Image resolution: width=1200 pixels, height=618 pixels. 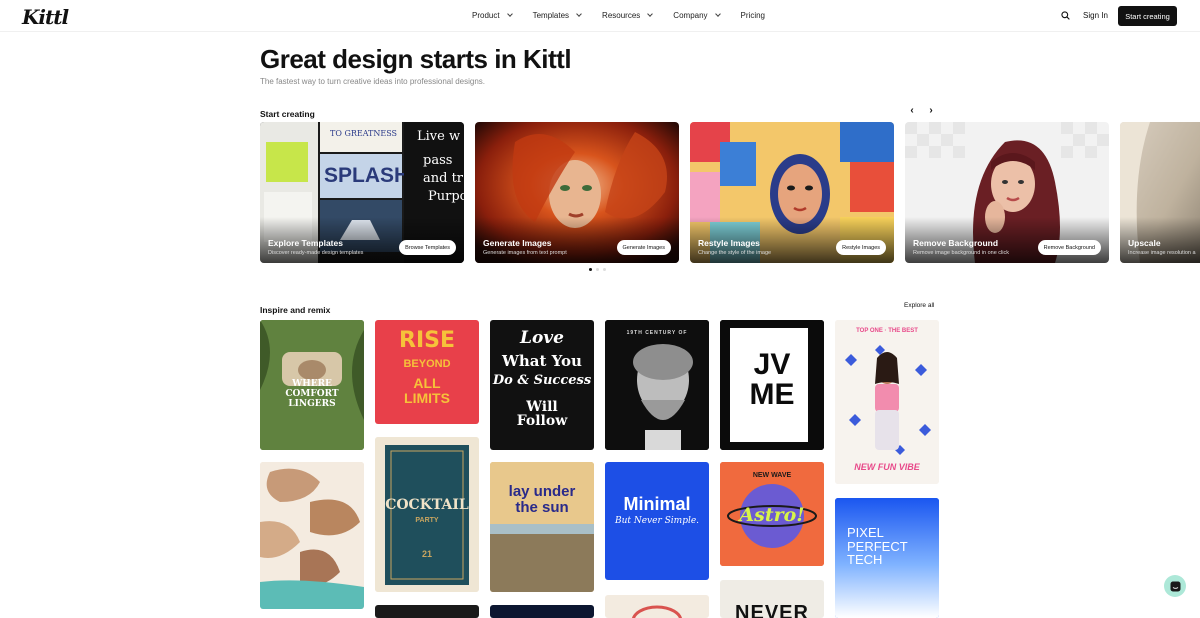 I want to click on svg-text: Live w, so click(x=438, y=136).